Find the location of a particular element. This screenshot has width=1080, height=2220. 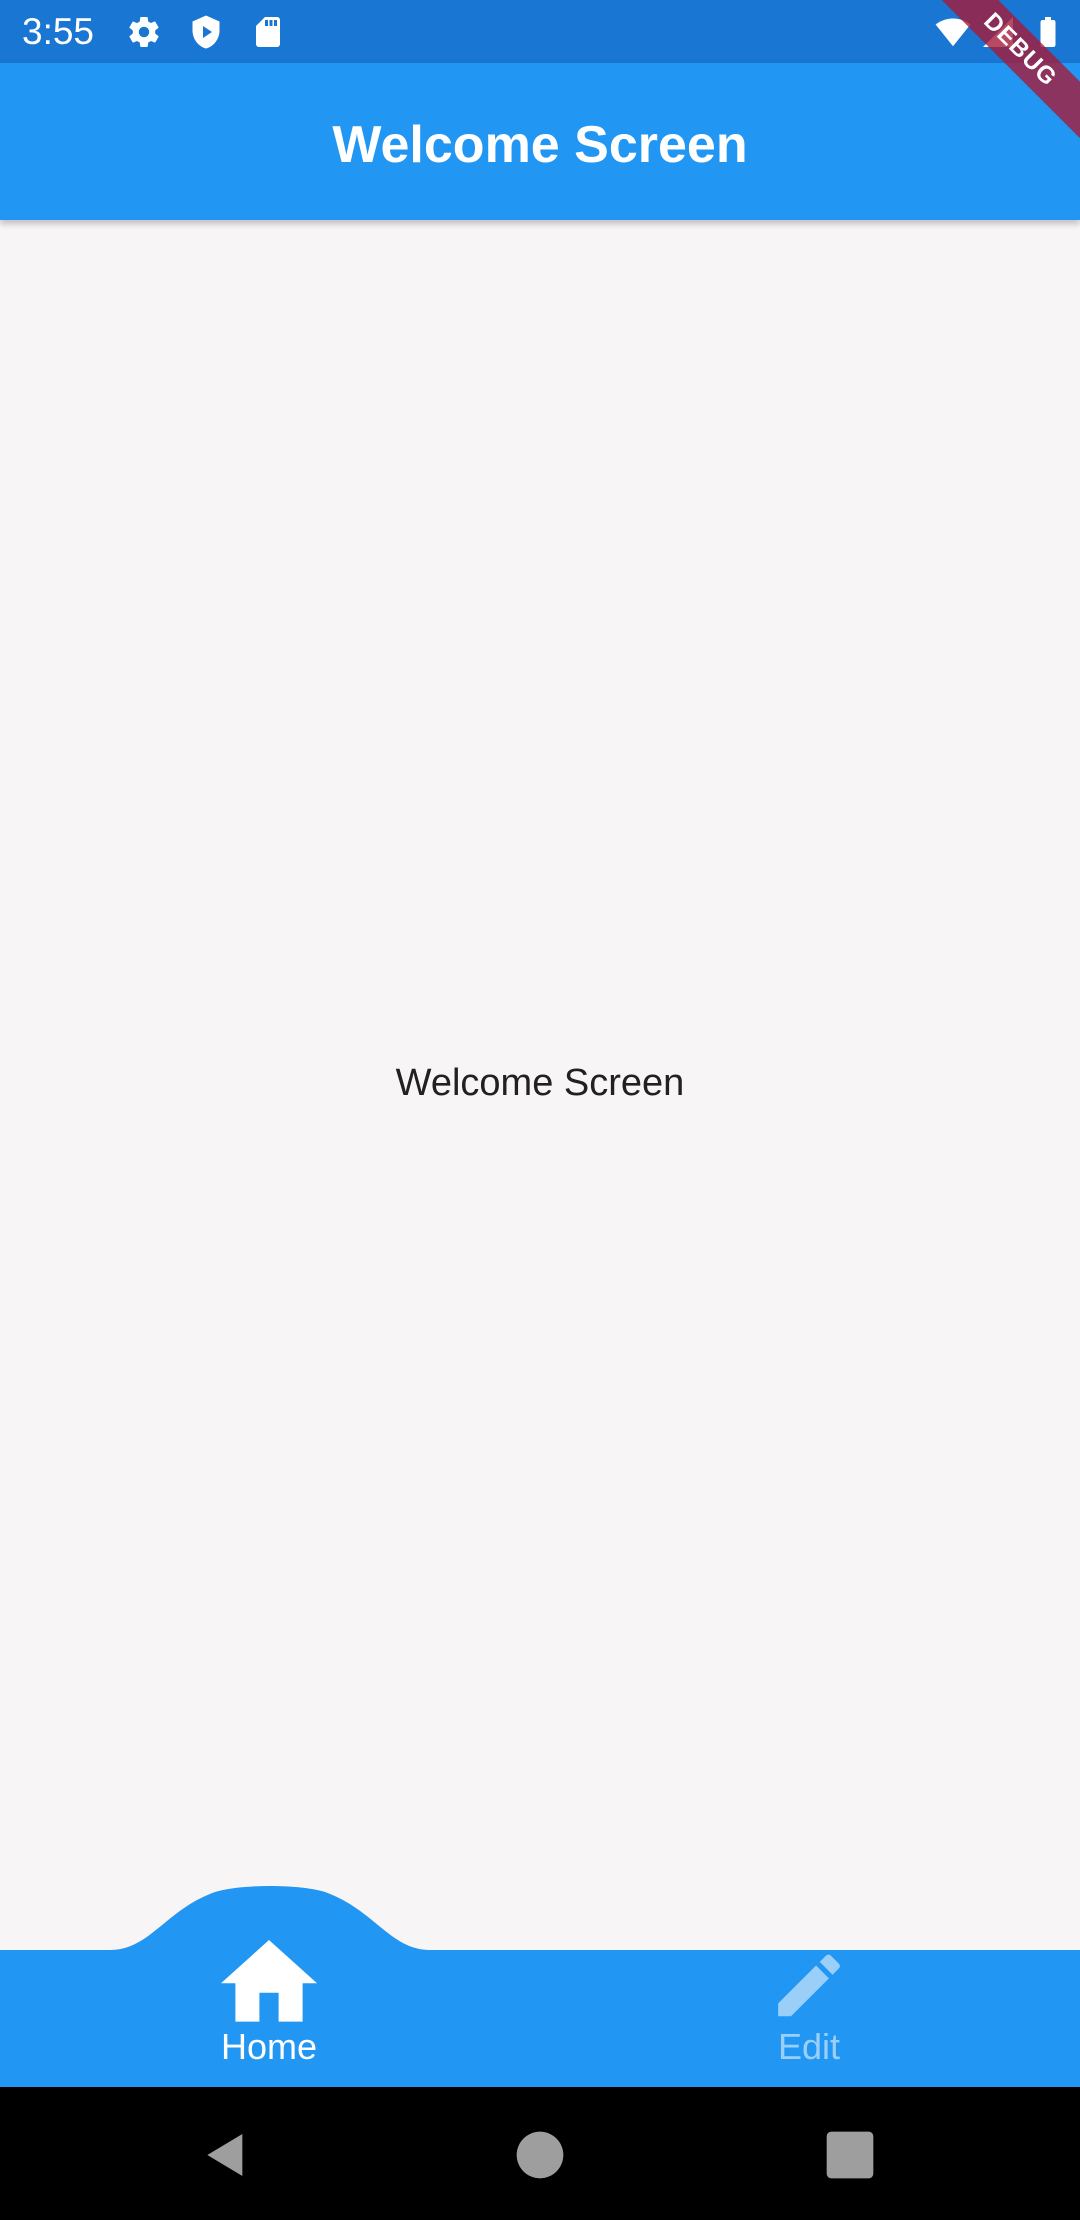

wifi-icon is located at coordinates (953, 32).